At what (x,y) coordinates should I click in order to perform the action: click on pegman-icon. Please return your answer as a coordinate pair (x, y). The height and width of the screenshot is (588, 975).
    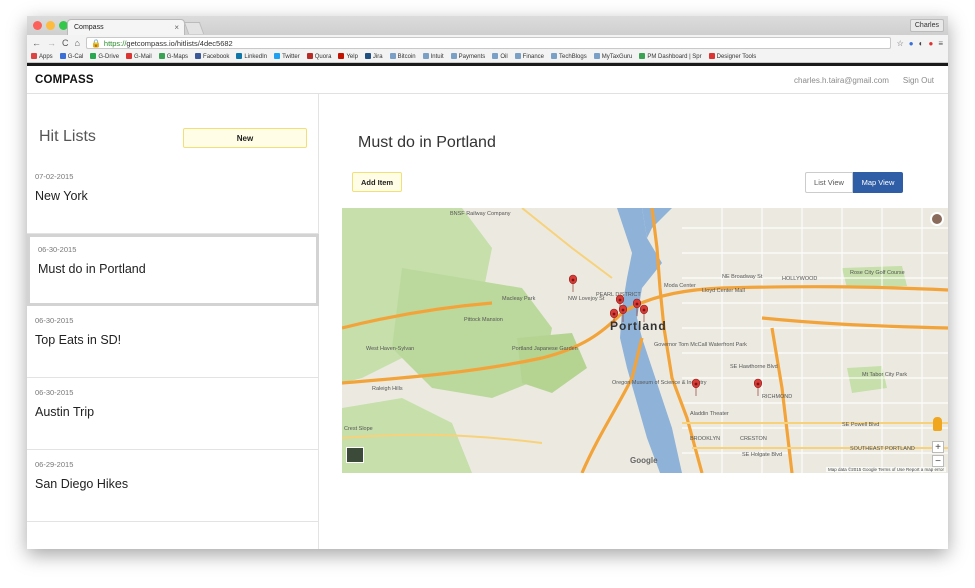
    Looking at the image, I should click on (937, 424).